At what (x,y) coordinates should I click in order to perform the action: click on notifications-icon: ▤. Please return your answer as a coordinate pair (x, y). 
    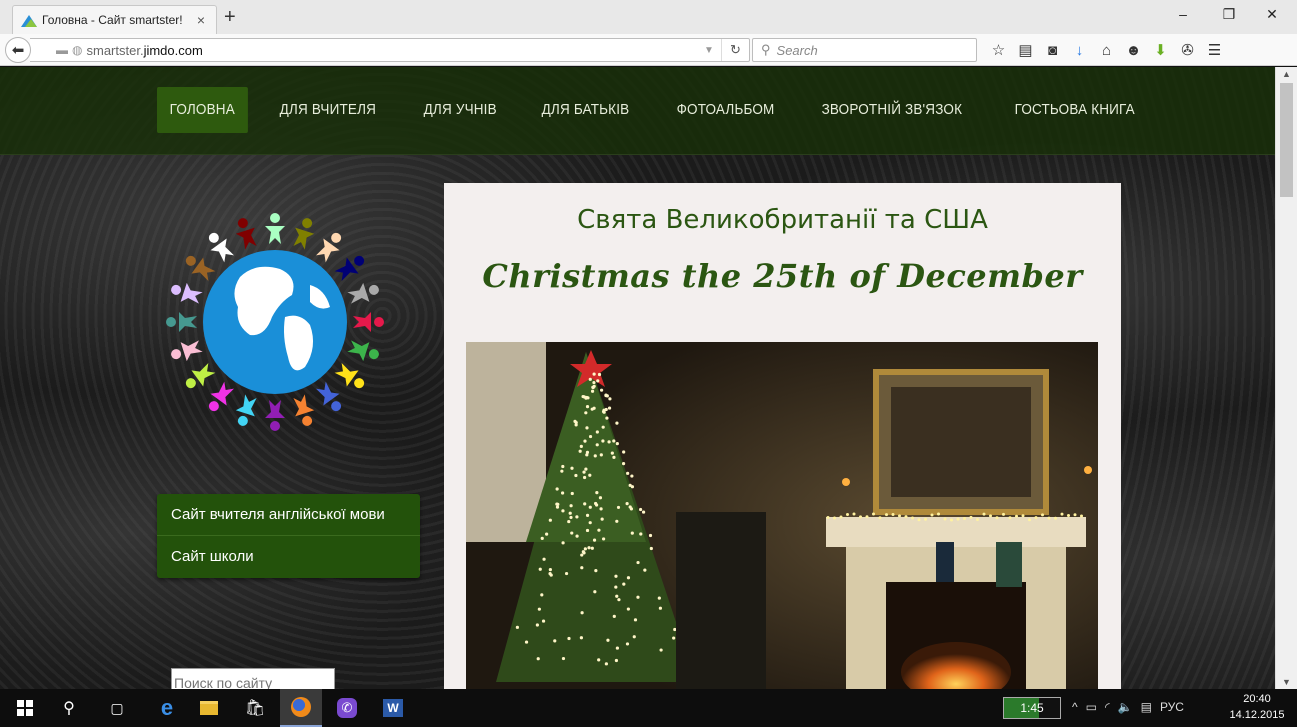
    Looking at the image, I should click on (1146, 707).